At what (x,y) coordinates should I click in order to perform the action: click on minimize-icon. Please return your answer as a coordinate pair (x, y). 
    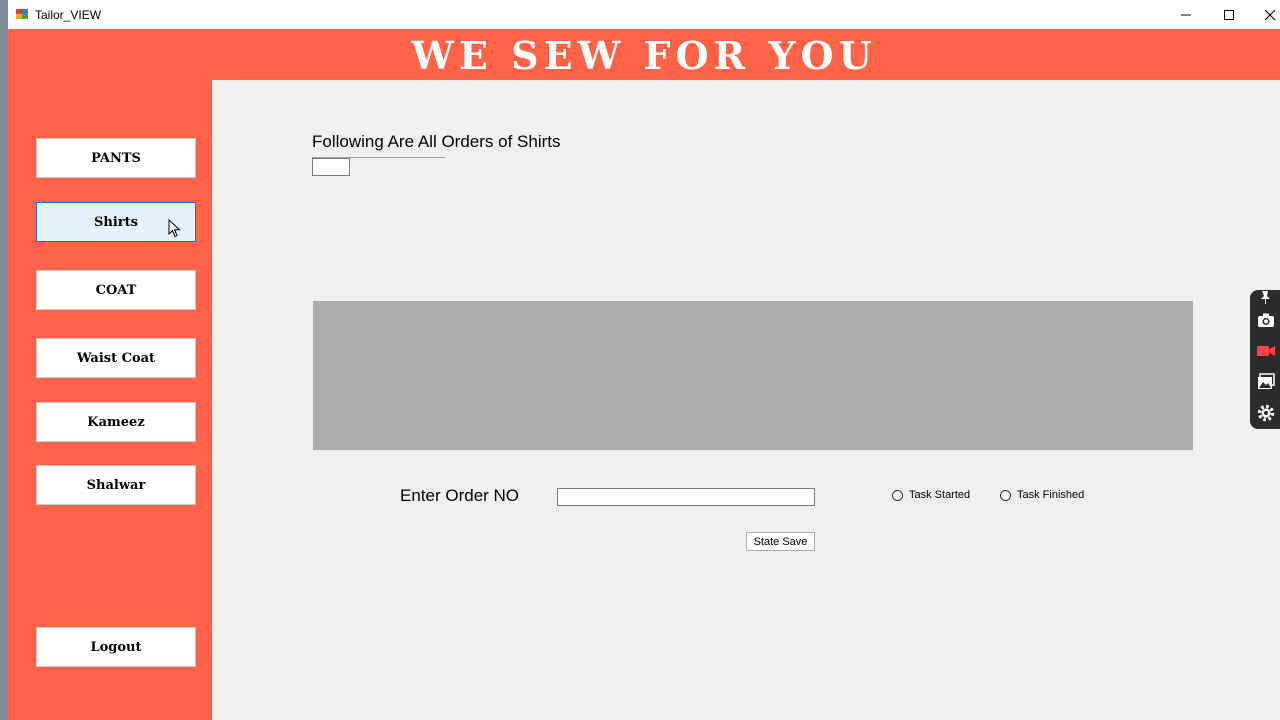
    Looking at the image, I should click on (1186, 14).